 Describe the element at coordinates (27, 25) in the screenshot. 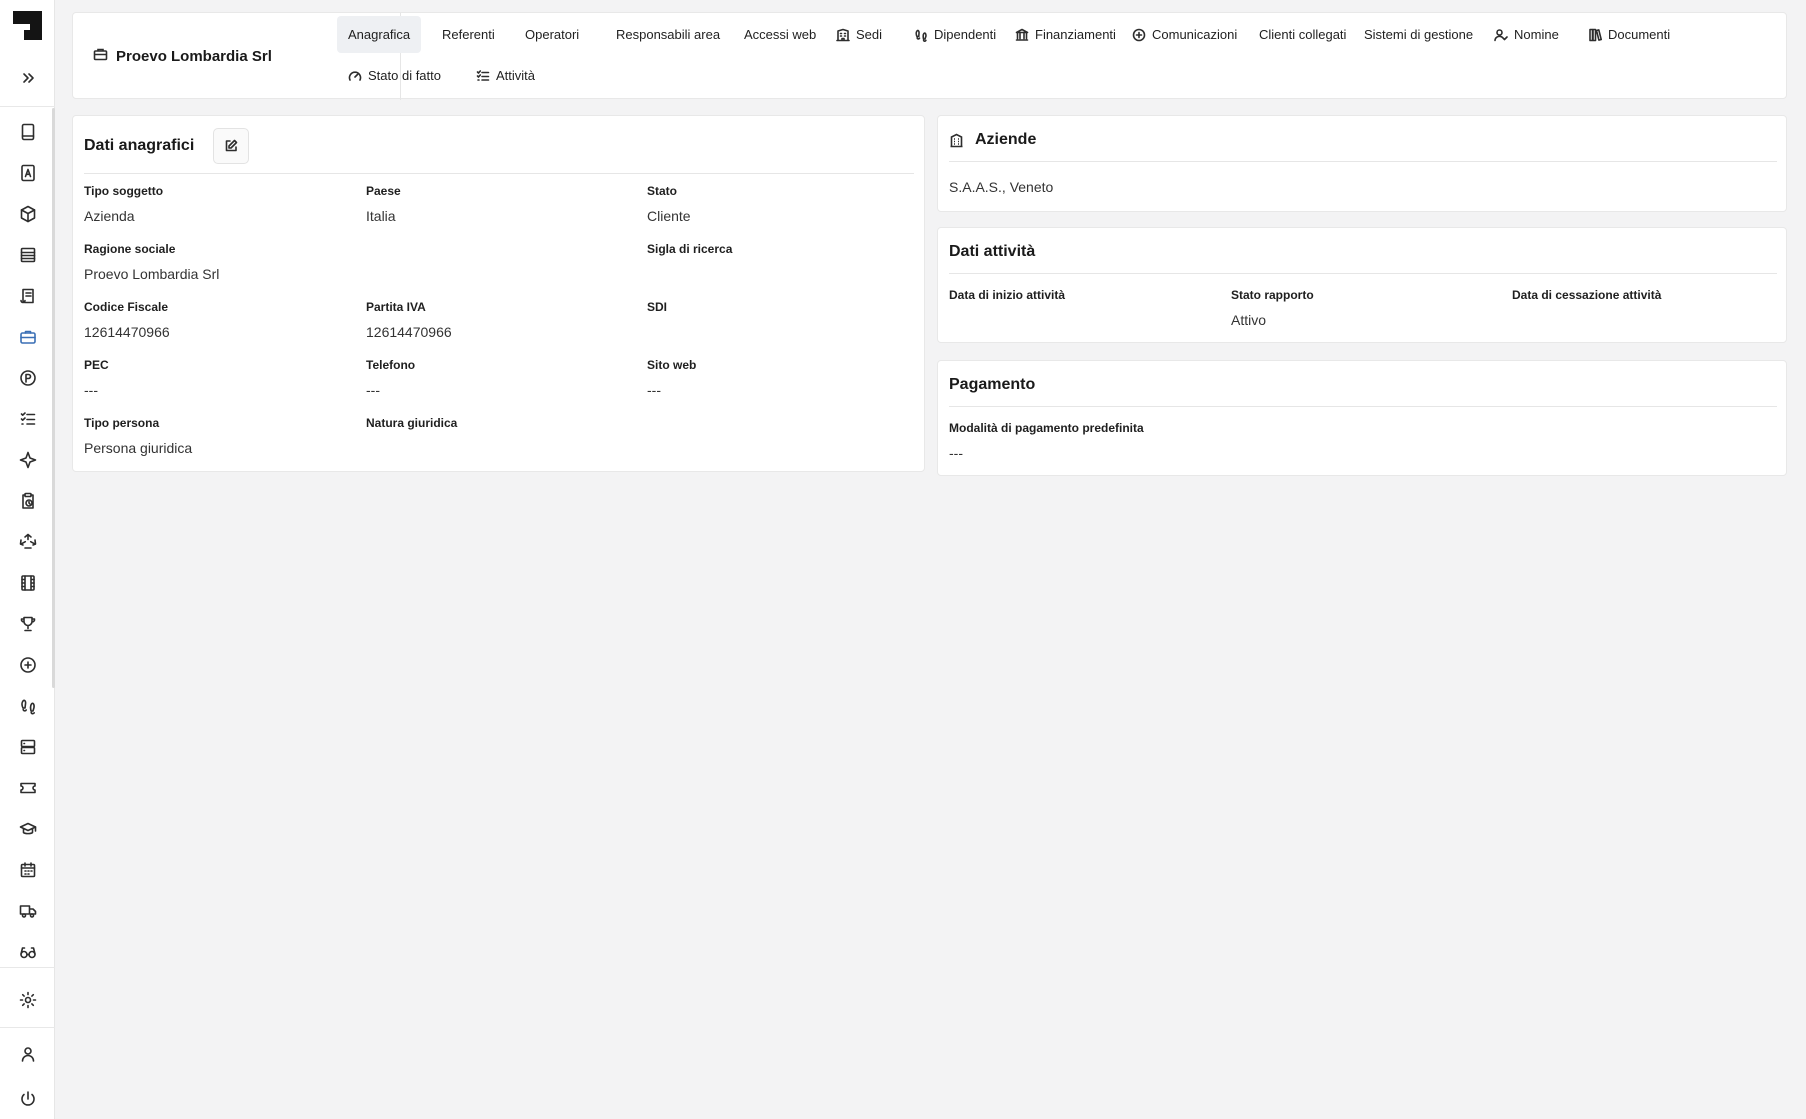

I see `app-logo` at that location.